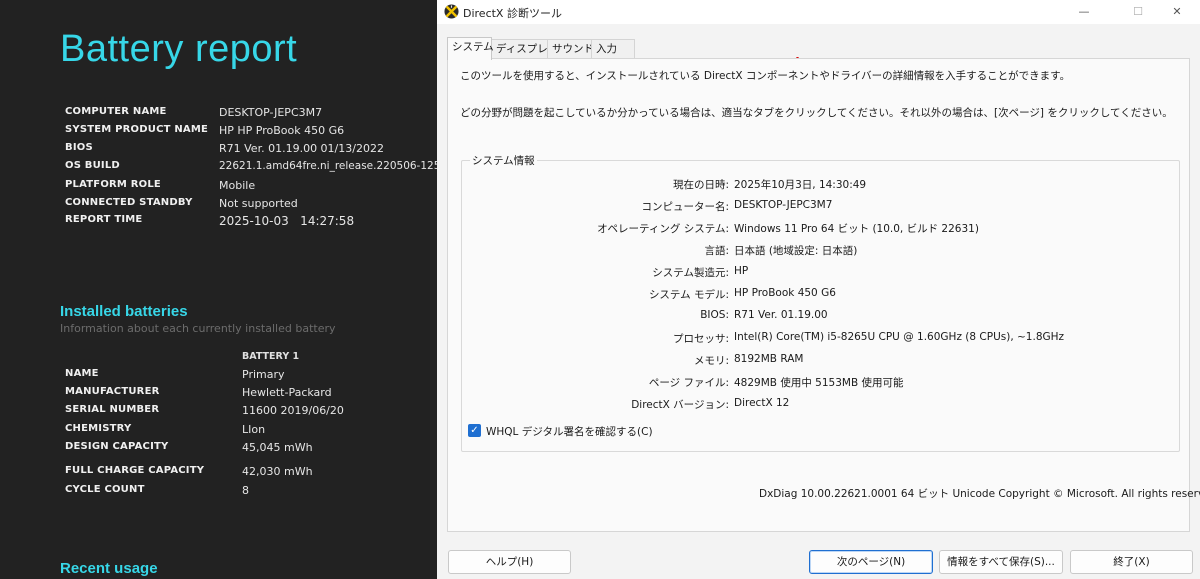 This screenshot has width=1200, height=579. What do you see at coordinates (301, 148) in the screenshot?
I see `info-value: R71 Ver. 01.19.00 01/13/2022` at bounding box center [301, 148].